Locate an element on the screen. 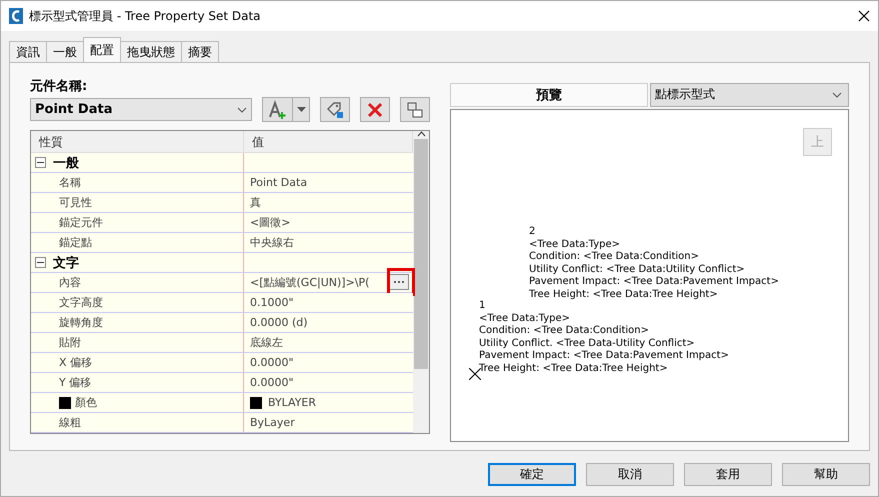 Image resolution: width=879 pixels, height=497 pixels. close-icon is located at coordinates (864, 16).